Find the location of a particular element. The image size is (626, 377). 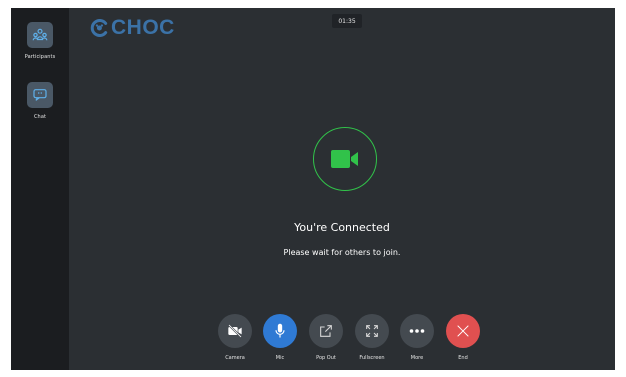

more-button is located at coordinates (417, 331).